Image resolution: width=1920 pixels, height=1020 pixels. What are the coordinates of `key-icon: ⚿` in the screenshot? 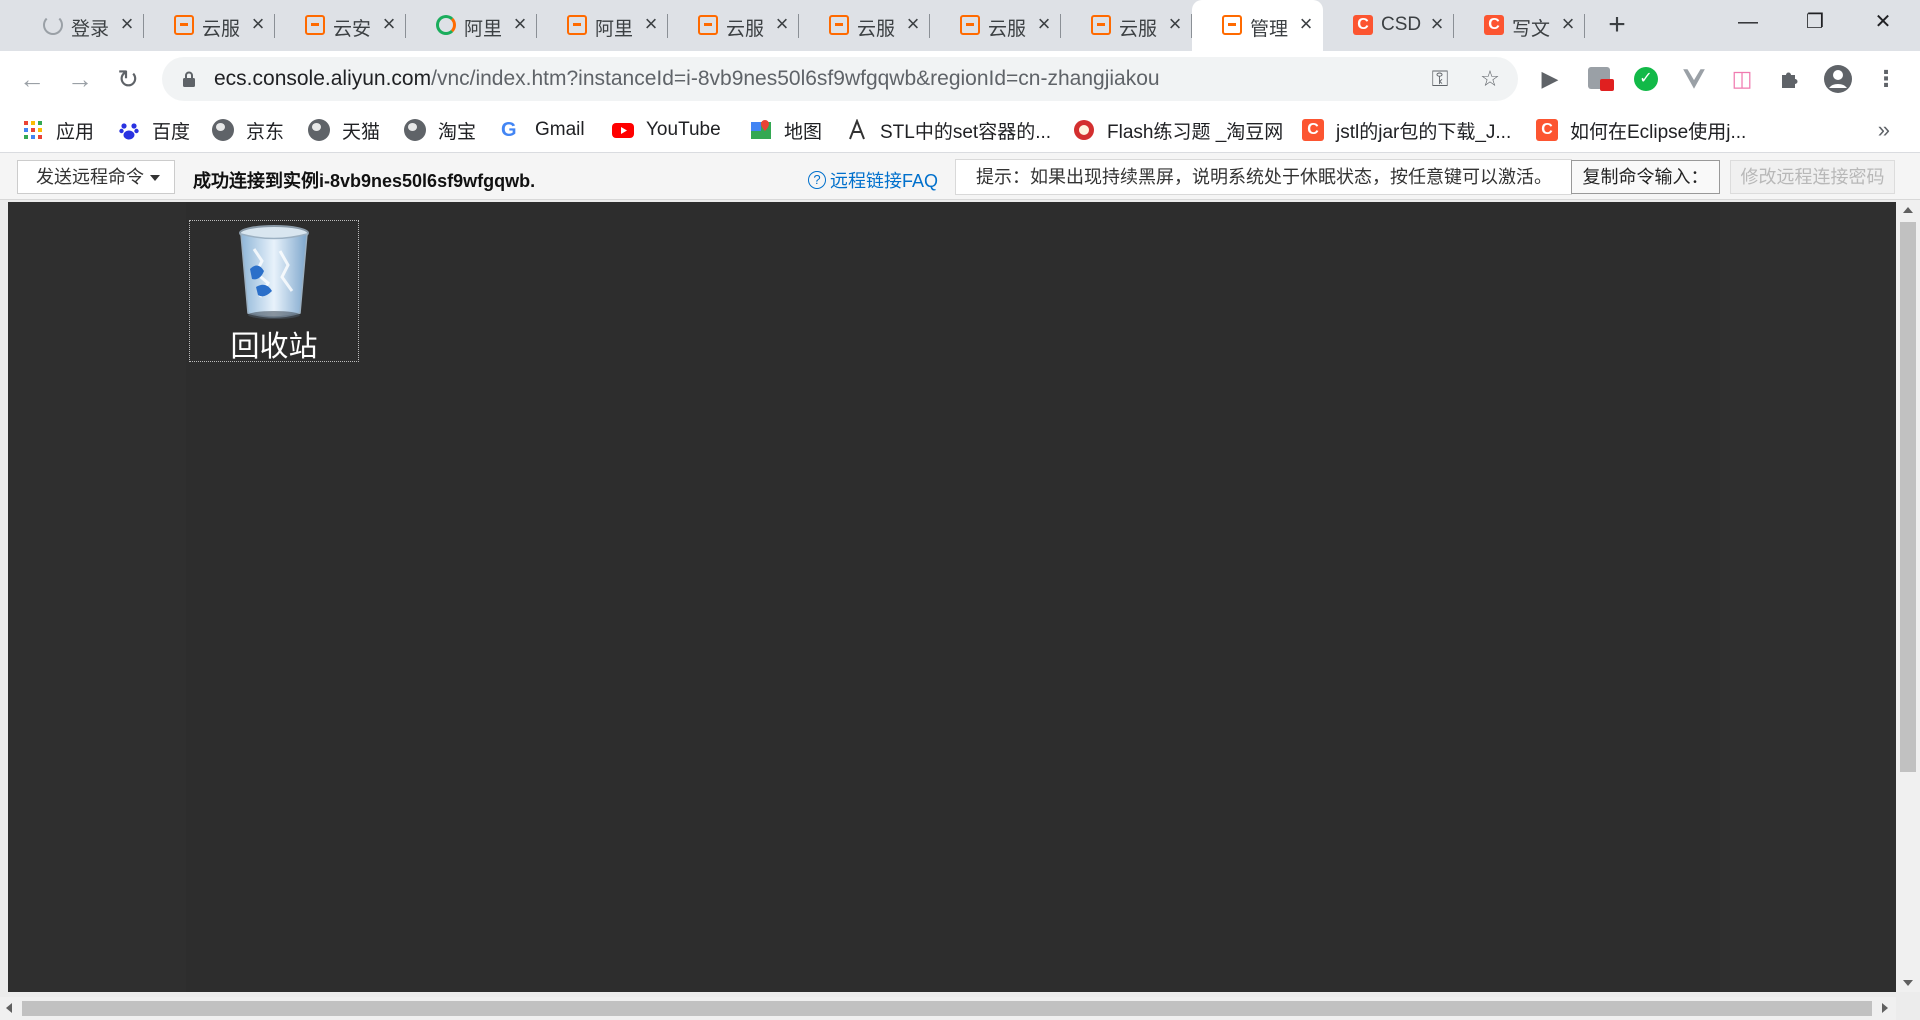 It's located at (1440, 79).